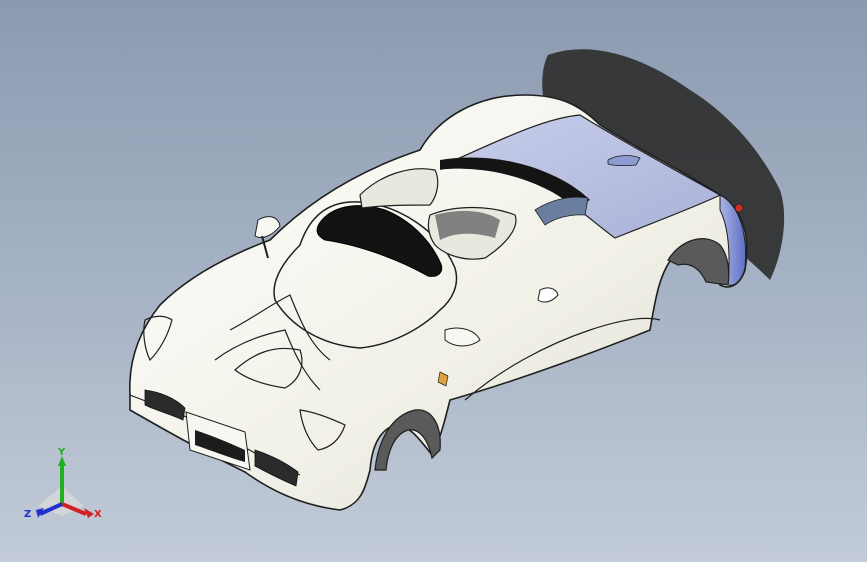 The image size is (867, 562). What do you see at coordinates (61, 452) in the screenshot?
I see `triad-y-label: Y` at bounding box center [61, 452].